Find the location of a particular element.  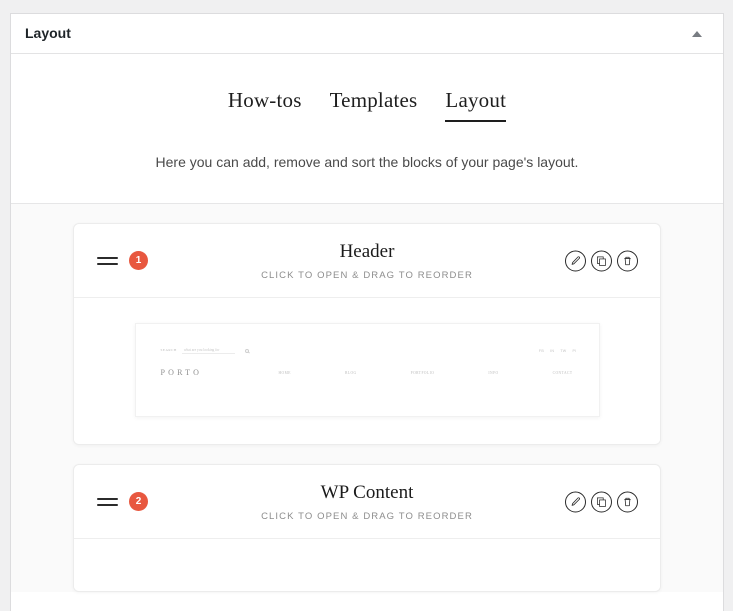

collapse-toggle-button is located at coordinates (697, 34).